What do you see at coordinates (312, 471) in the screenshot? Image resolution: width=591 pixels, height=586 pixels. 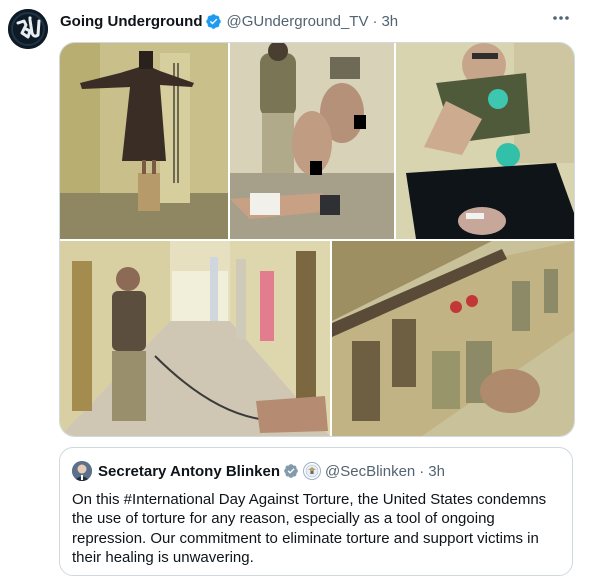 I see `us-seal-icon` at bounding box center [312, 471].